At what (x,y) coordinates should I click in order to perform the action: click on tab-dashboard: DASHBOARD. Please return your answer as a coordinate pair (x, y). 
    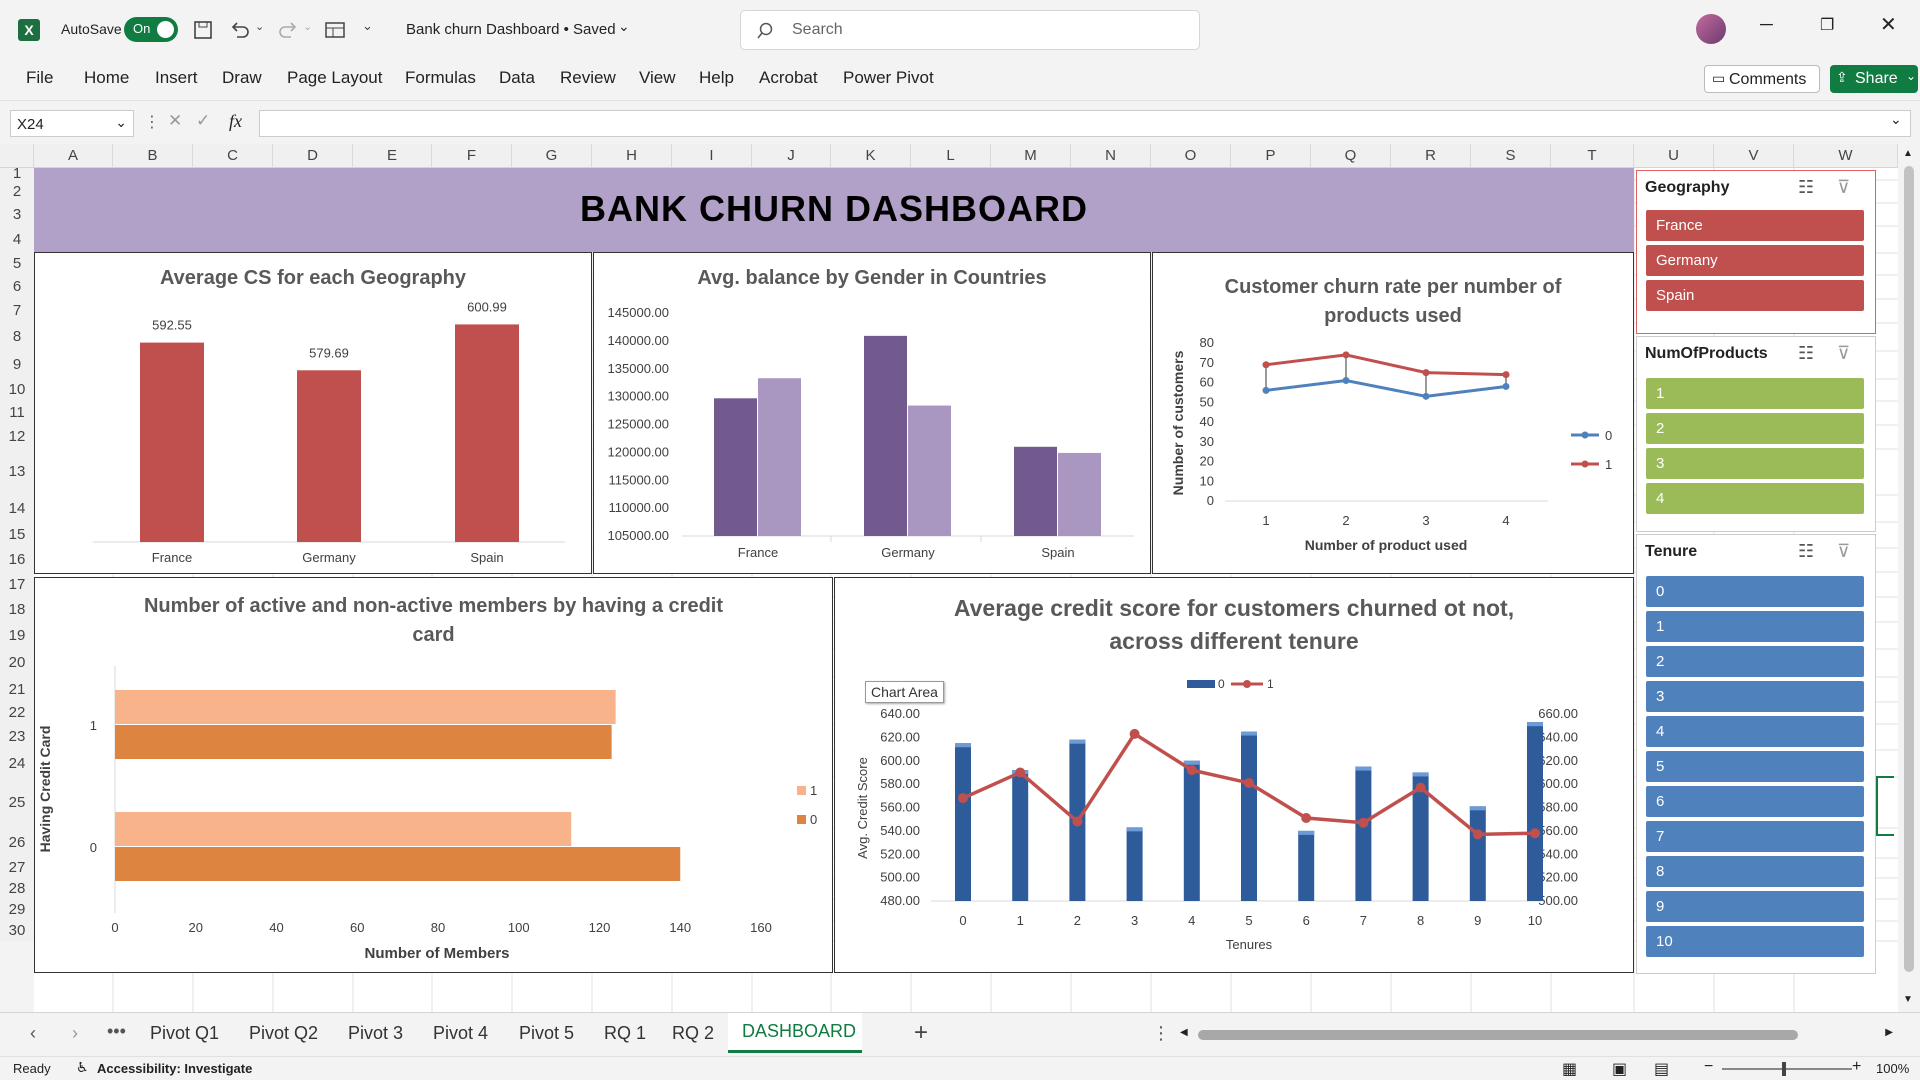
    Looking at the image, I should click on (795, 1033).